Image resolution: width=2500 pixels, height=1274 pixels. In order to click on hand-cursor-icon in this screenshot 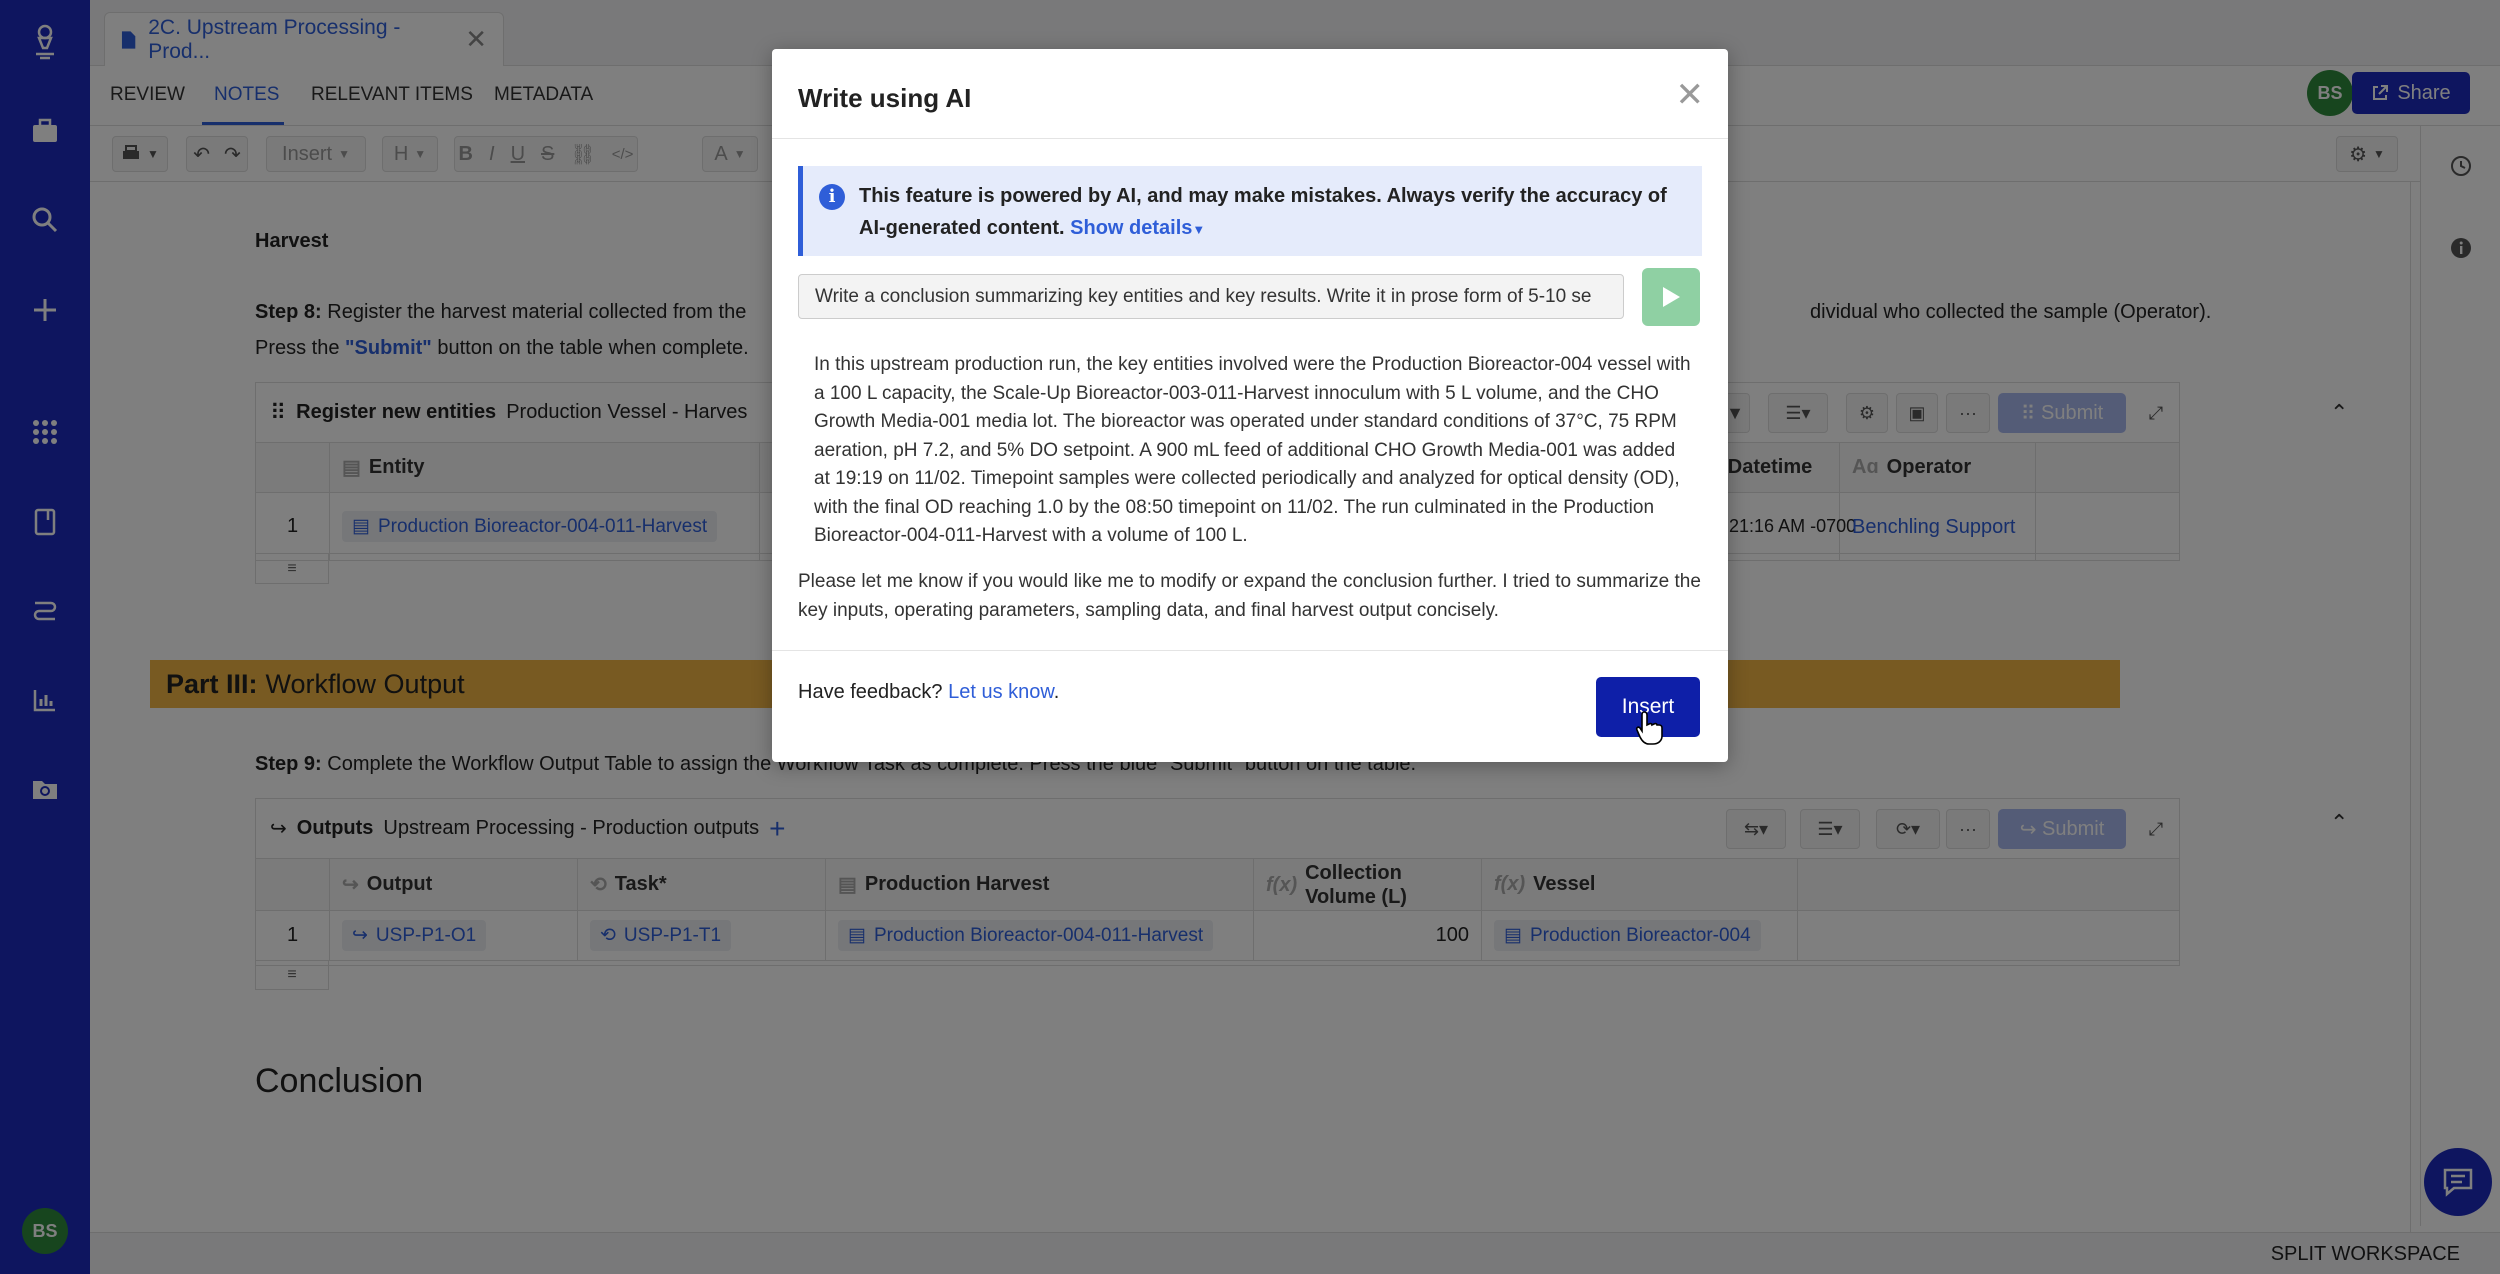, I will do `click(1649, 728)`.